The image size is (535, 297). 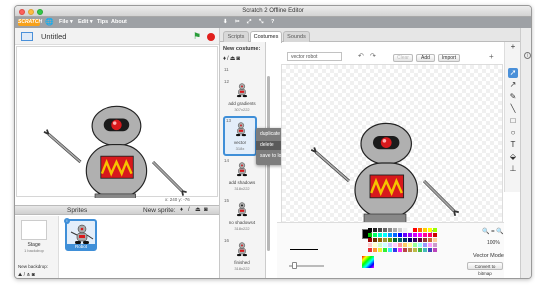 I want to click on slider-handle, so click(x=294, y=265).